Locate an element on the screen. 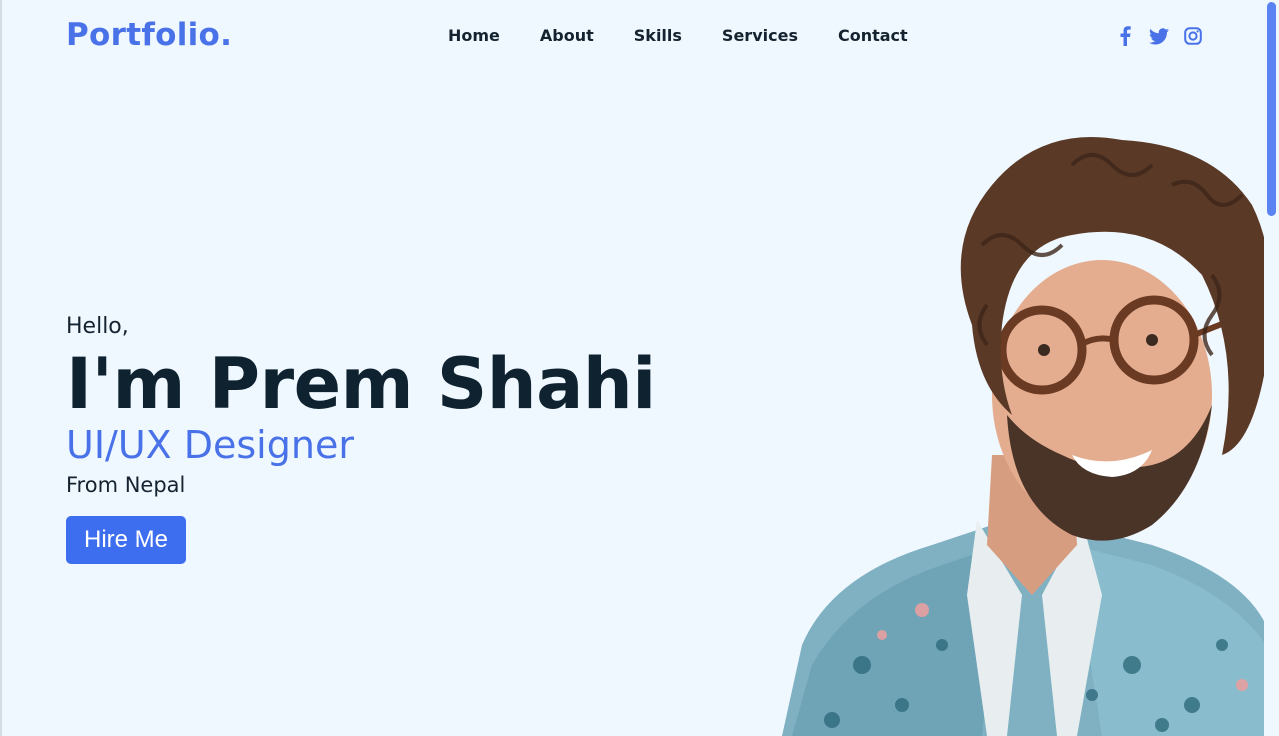  twitter-icon is located at coordinates (1159, 36).